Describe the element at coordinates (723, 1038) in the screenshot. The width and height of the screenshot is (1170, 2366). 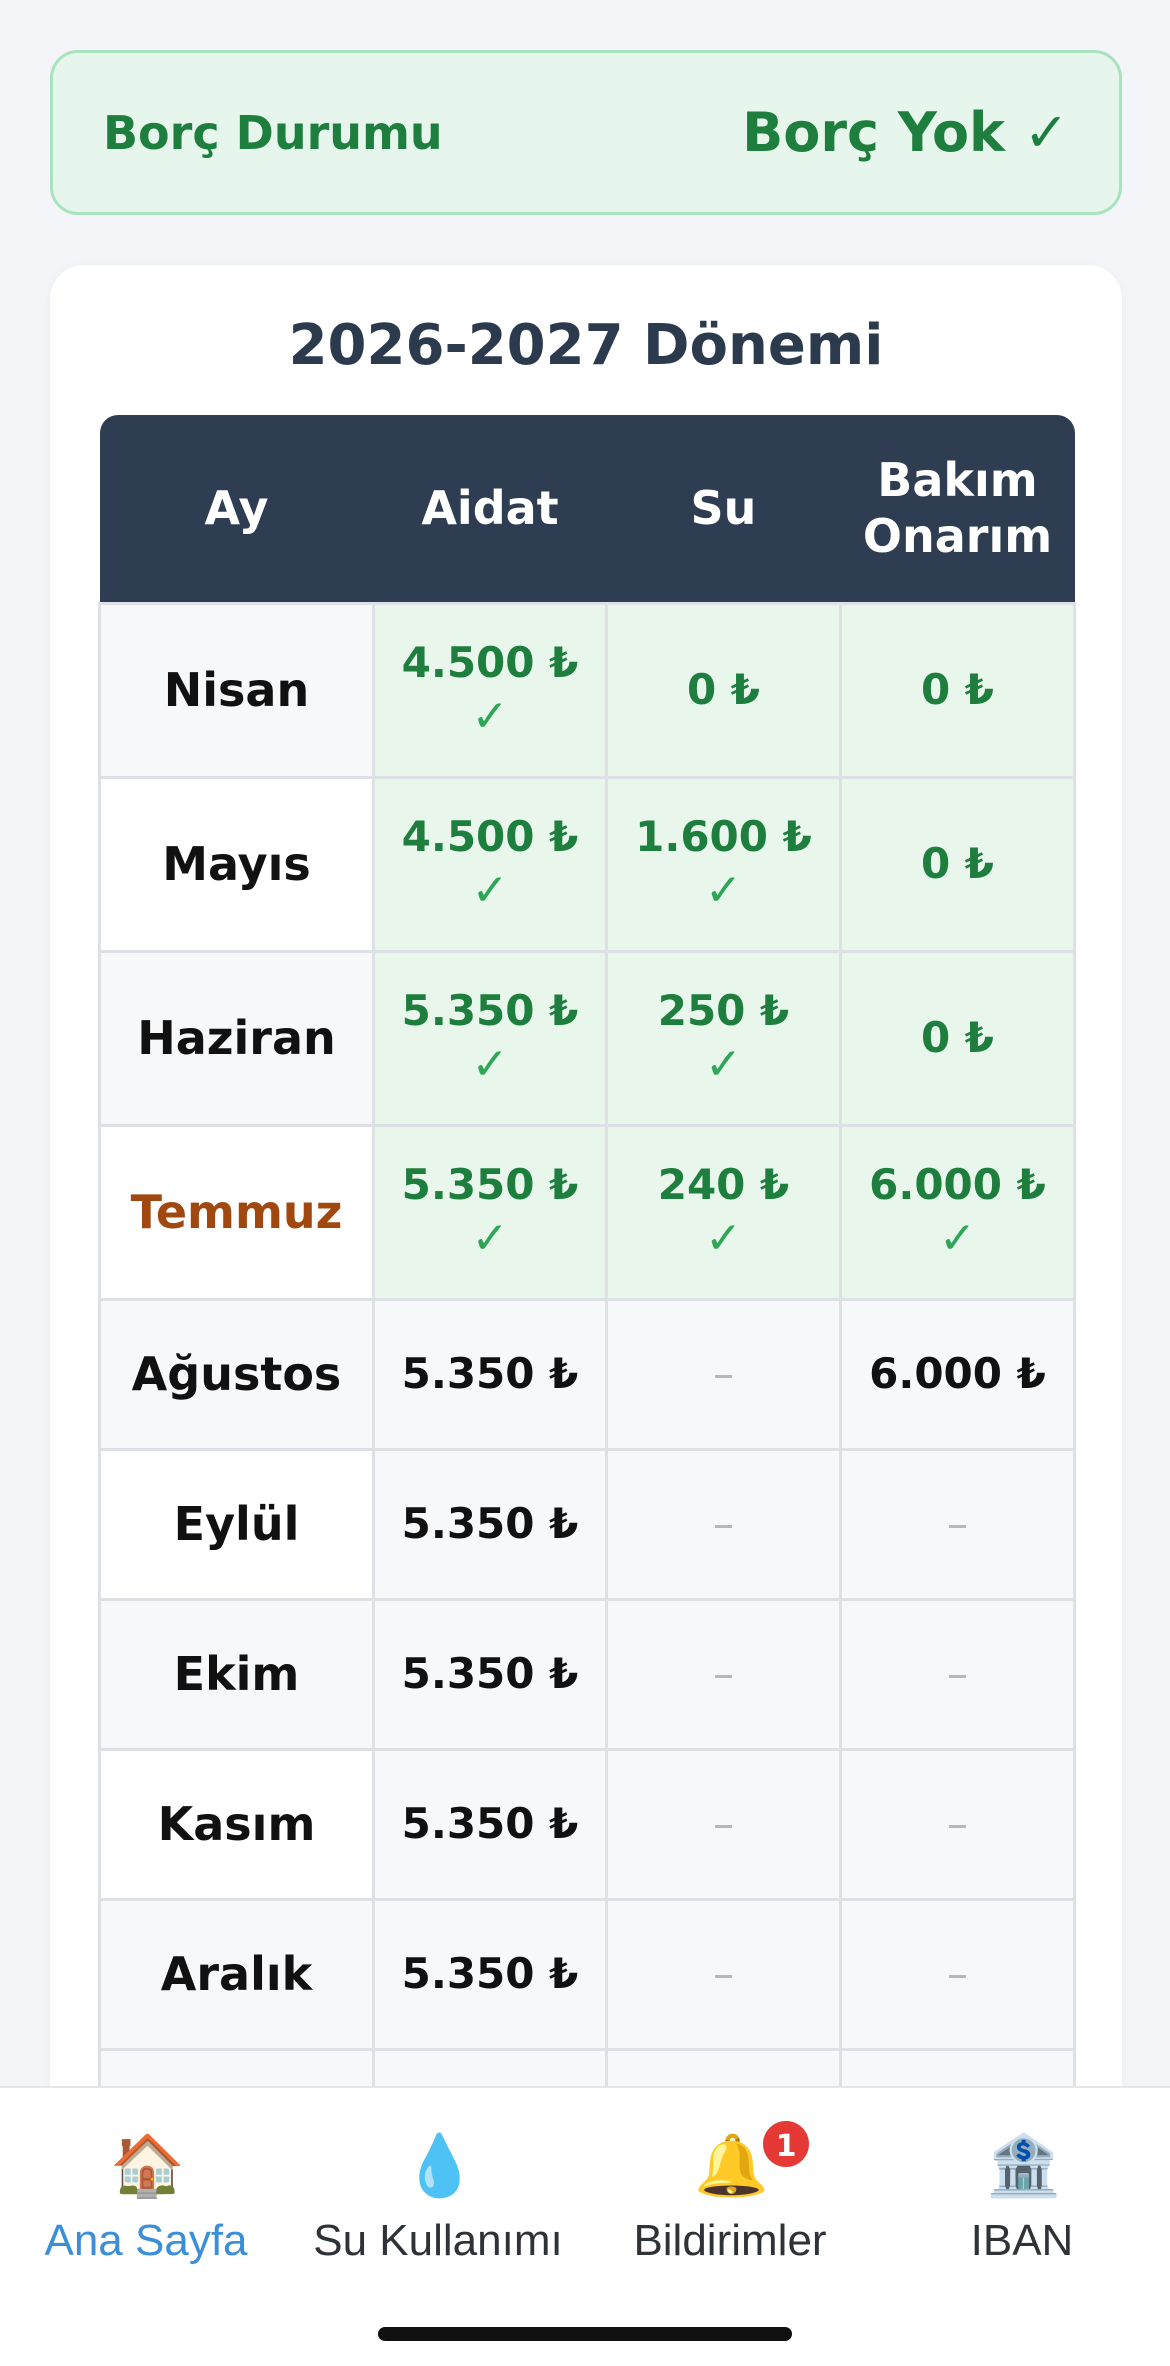
I see `water-cell: 250 ₺ ✓` at that location.